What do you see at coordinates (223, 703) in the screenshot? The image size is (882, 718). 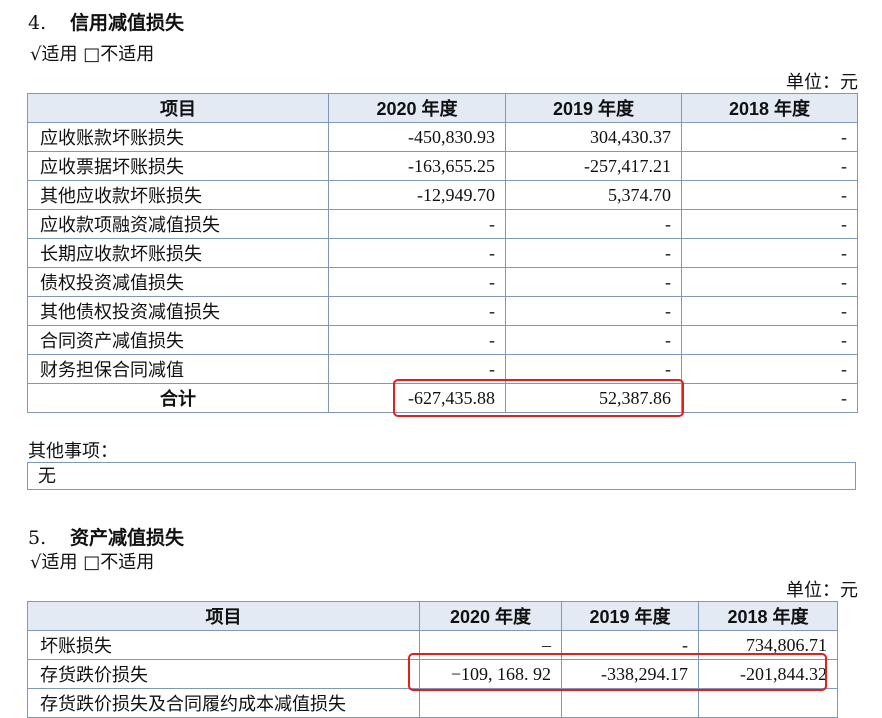 I see `row-item-label: 存货跌价损失及合同履约成本减值损失` at bounding box center [223, 703].